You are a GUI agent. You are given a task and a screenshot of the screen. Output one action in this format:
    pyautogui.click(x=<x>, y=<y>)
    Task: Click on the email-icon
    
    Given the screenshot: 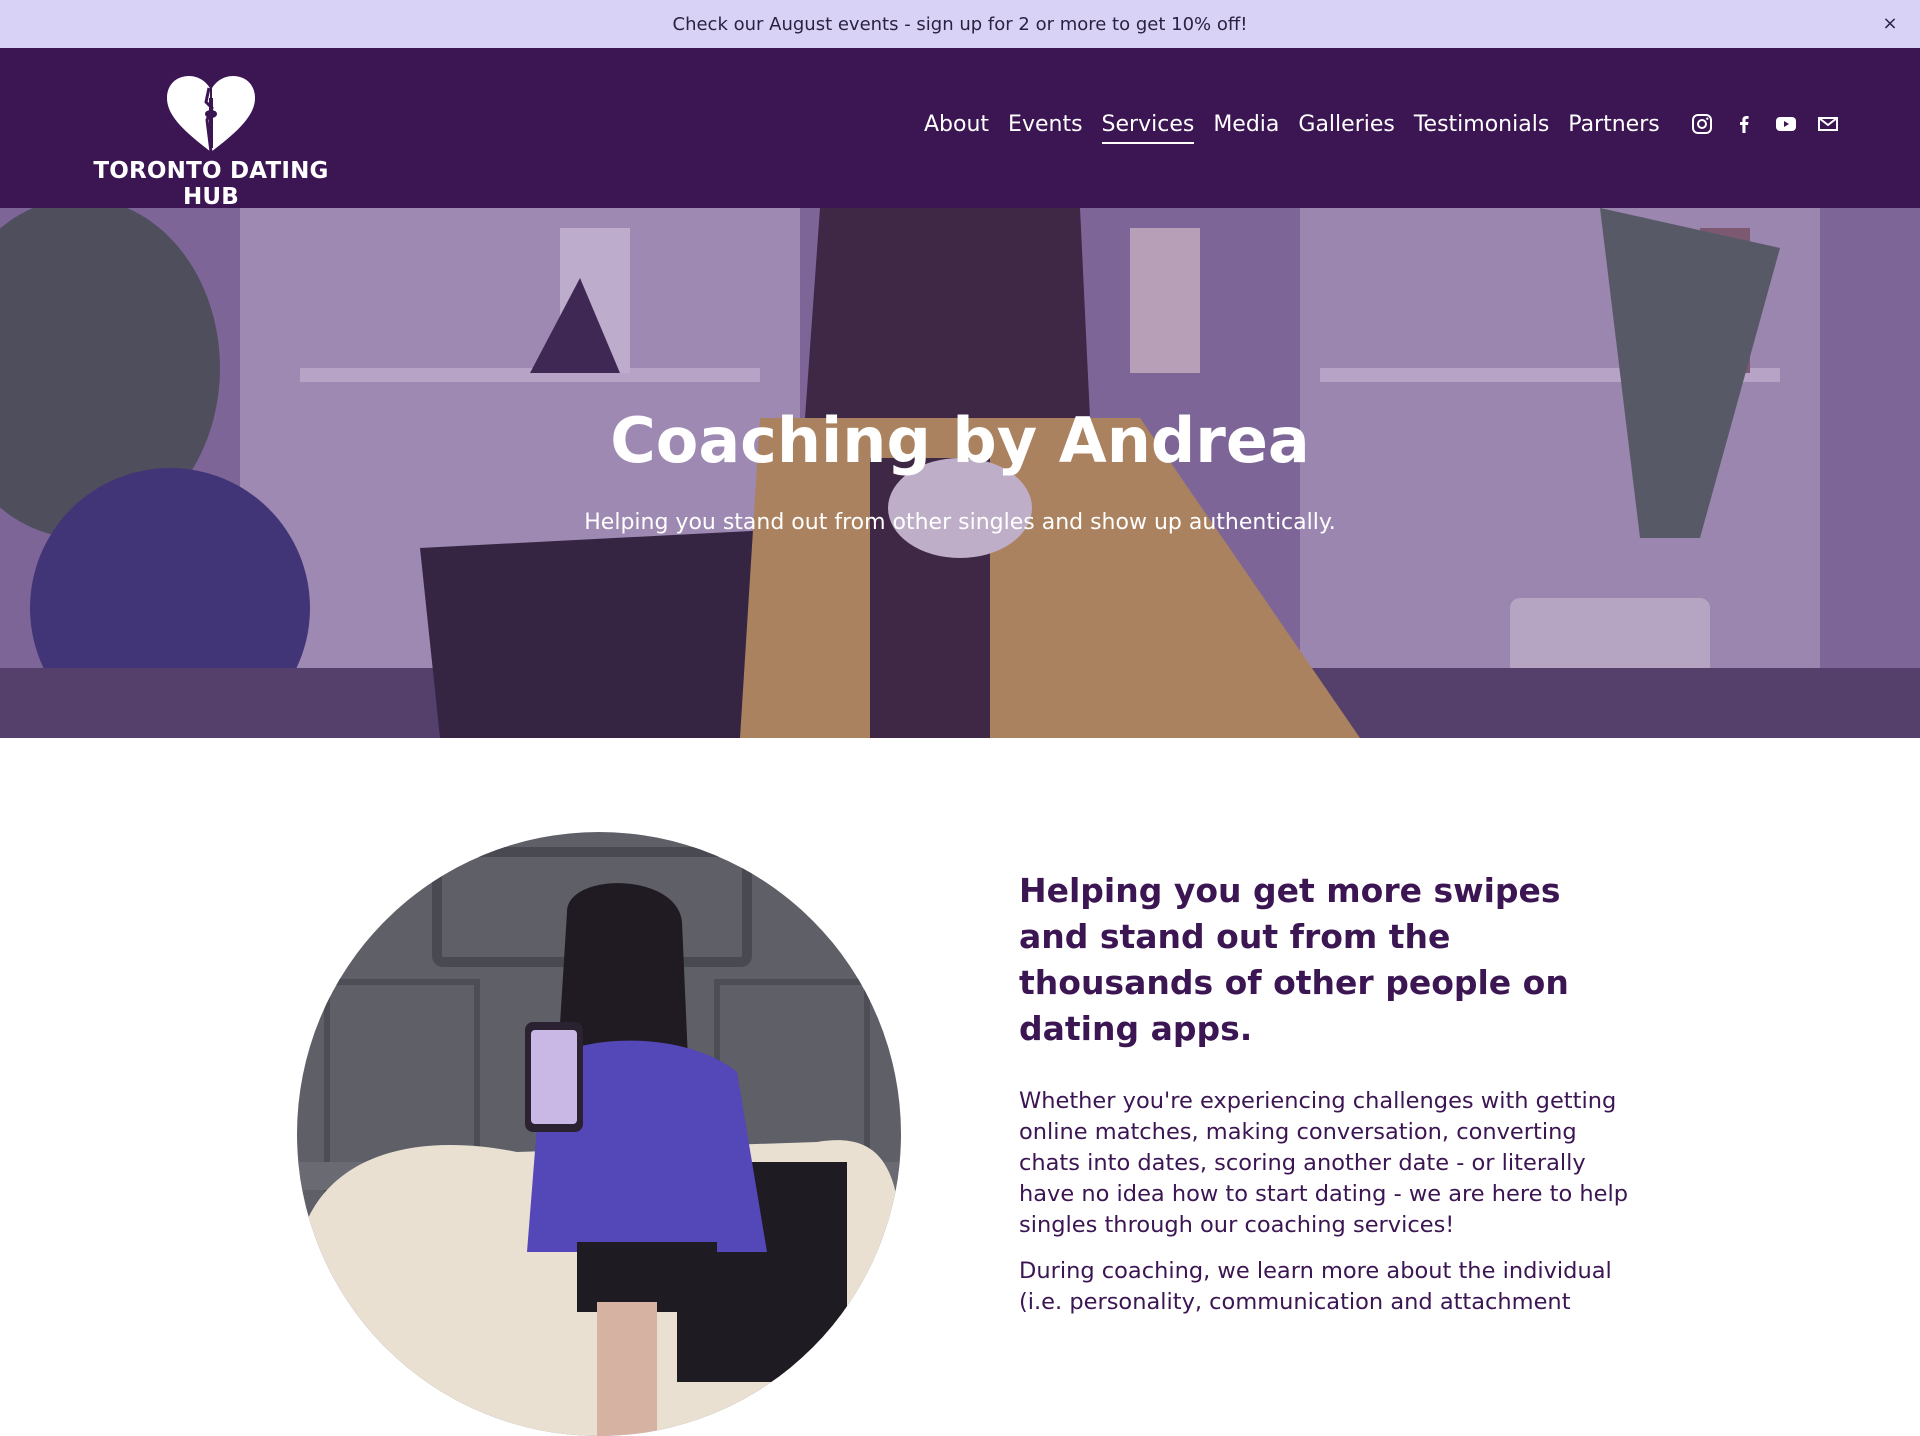 What is the action you would take?
    pyautogui.click(x=1828, y=124)
    